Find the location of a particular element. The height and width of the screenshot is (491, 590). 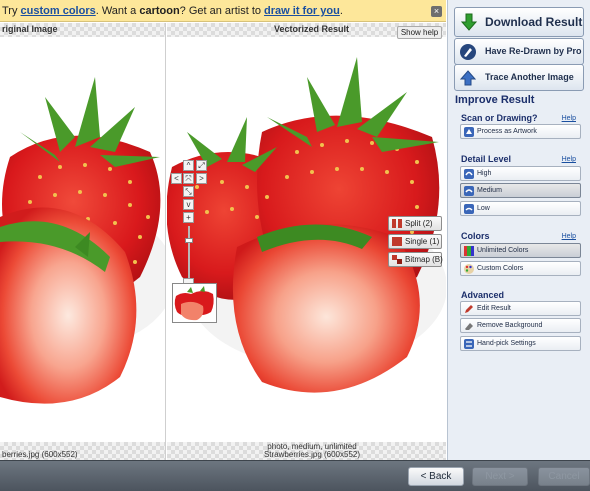

detail-high-option: High is located at coordinates (520, 173).